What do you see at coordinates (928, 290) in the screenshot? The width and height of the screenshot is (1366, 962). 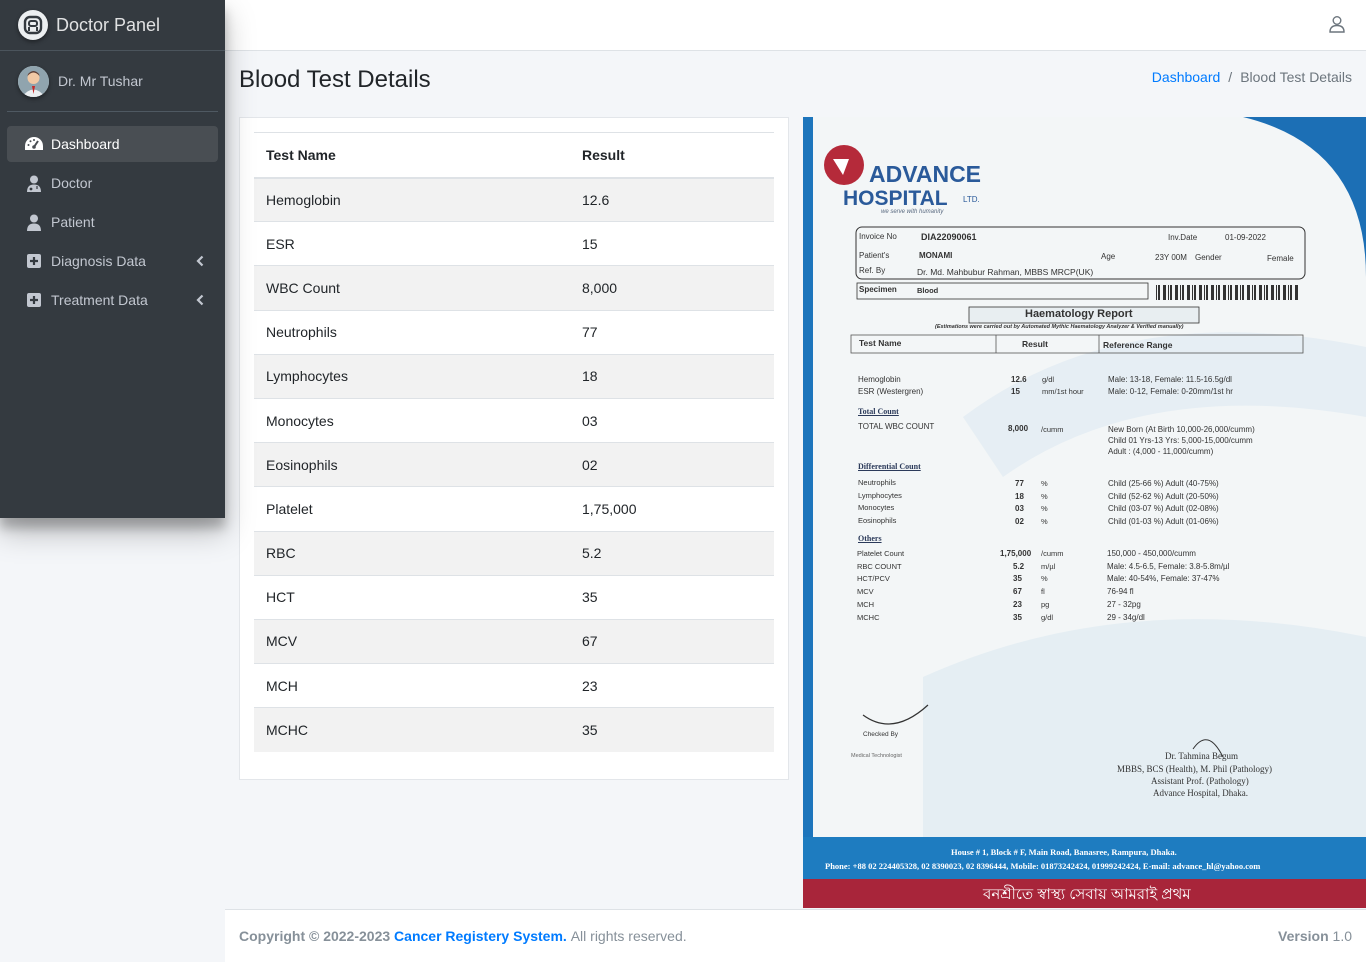 I see `report-specimen: Blood` at bounding box center [928, 290].